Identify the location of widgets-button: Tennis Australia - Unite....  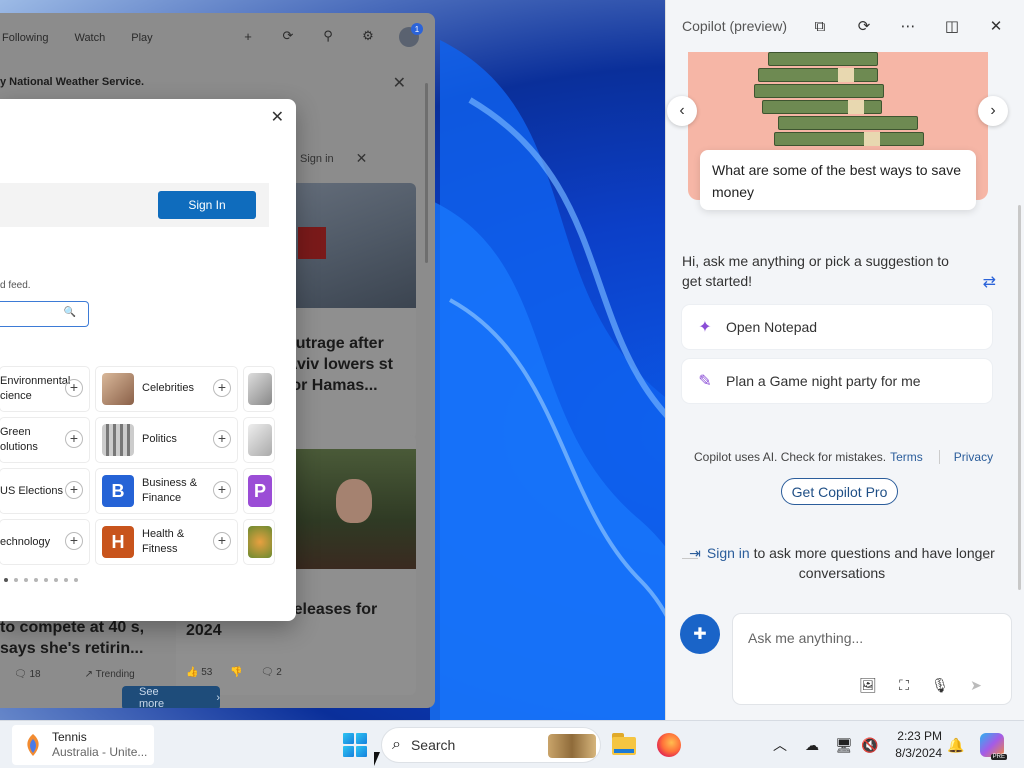
(83, 745).